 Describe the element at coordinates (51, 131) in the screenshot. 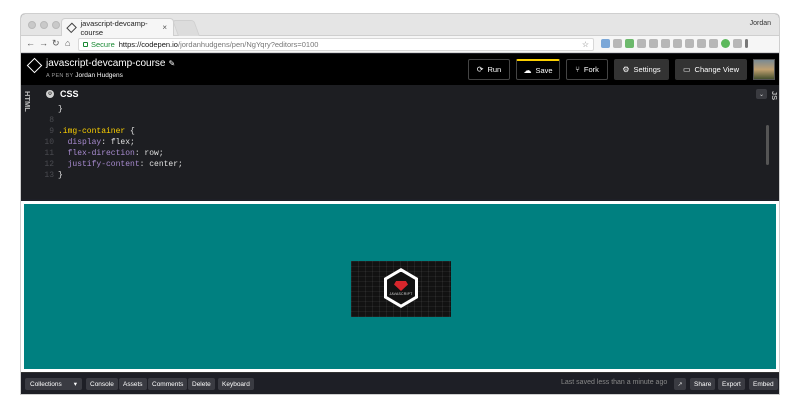

I see `line-number: 9` at that location.